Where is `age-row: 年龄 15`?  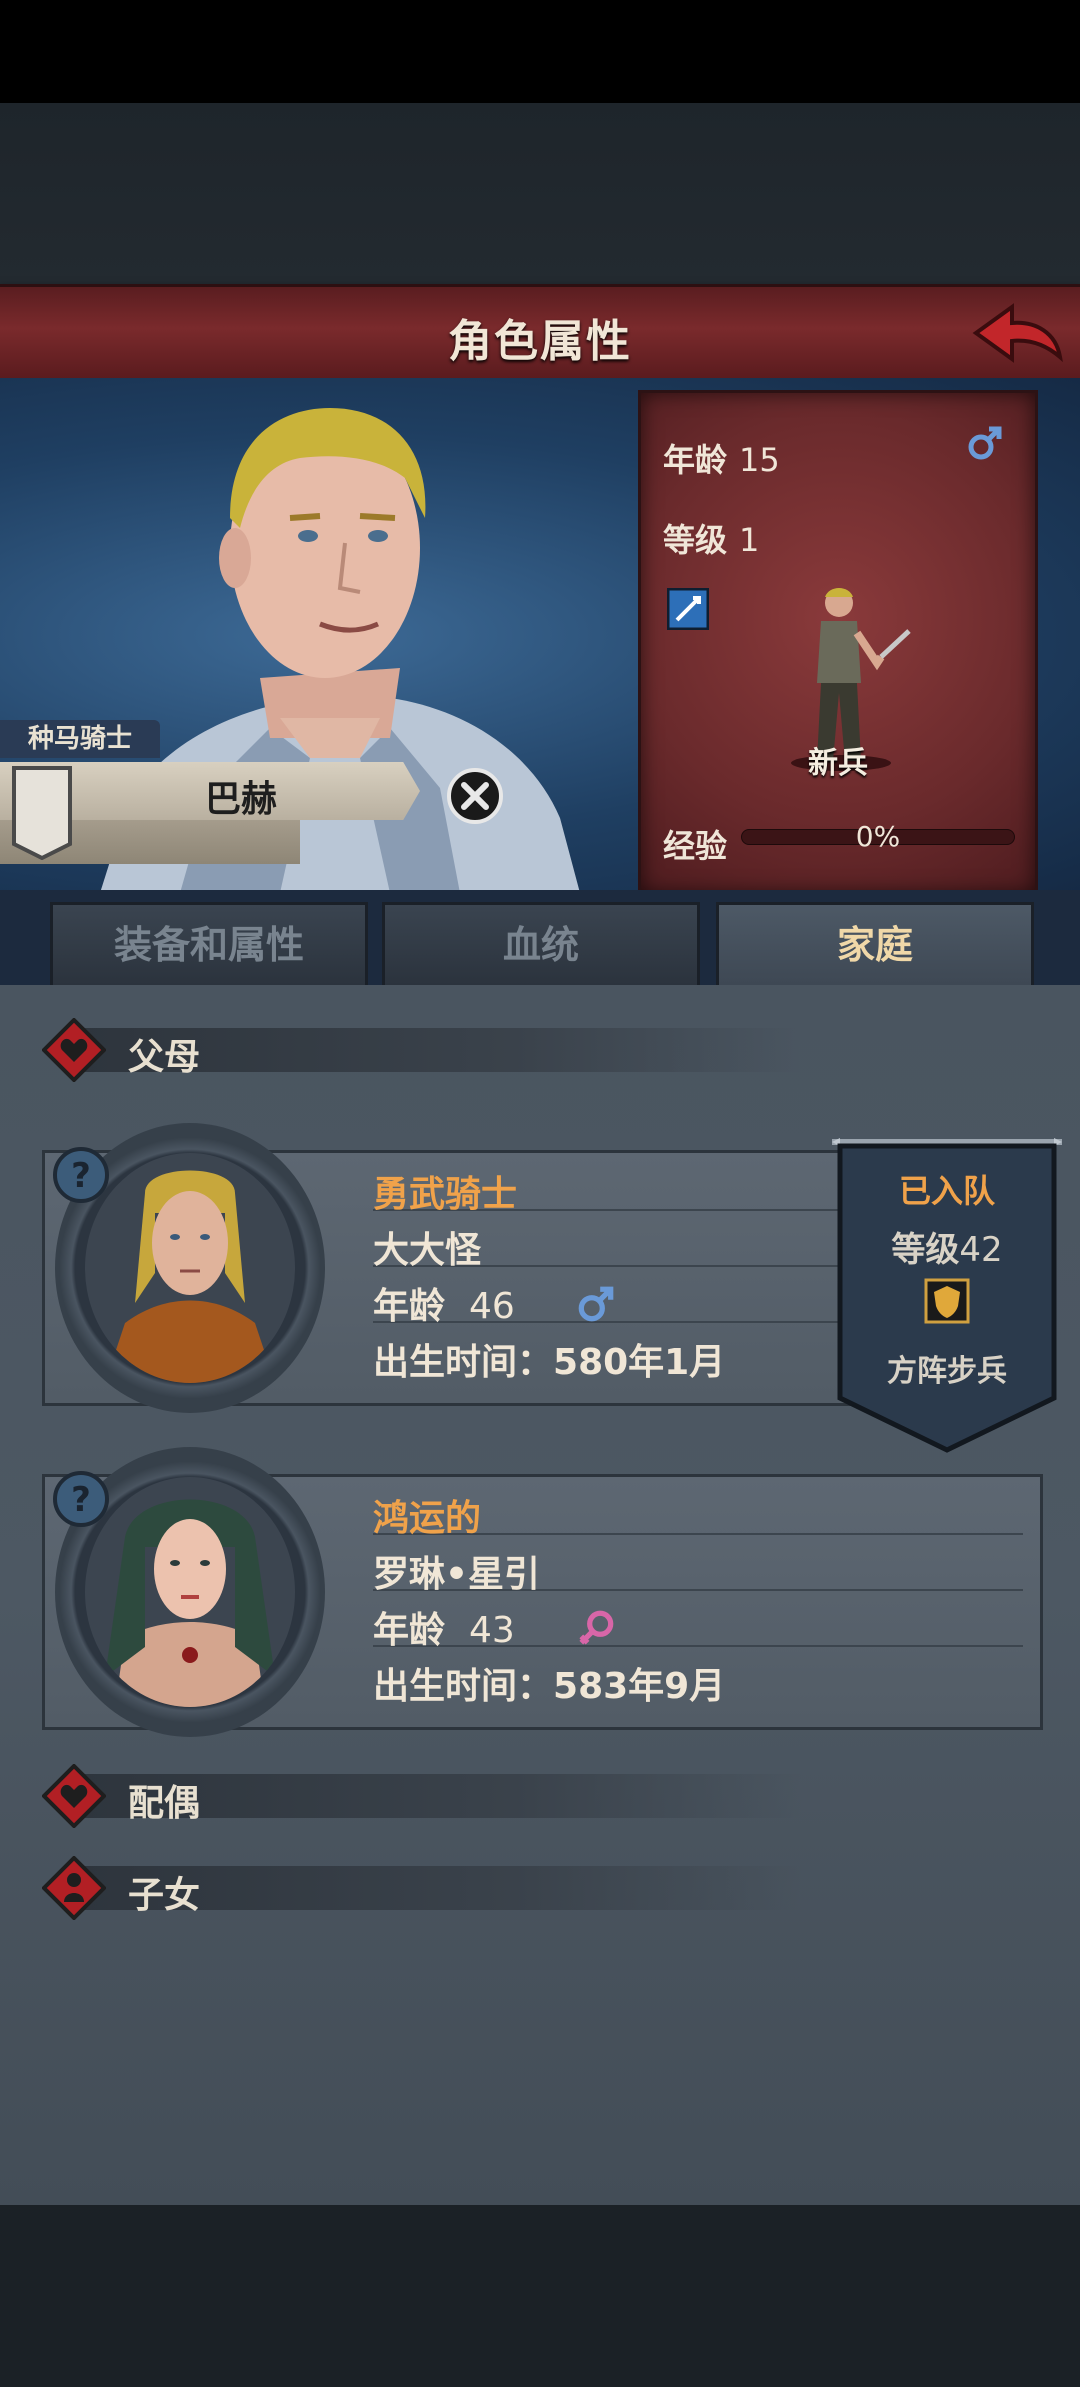
age-row: 年龄 15 is located at coordinates (721, 458).